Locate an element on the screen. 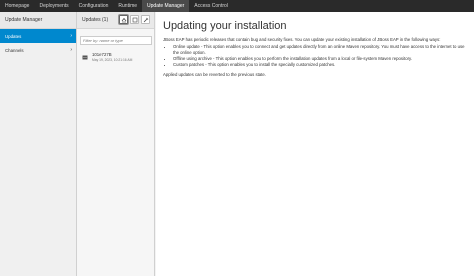  update-online-button is located at coordinates (123, 19).